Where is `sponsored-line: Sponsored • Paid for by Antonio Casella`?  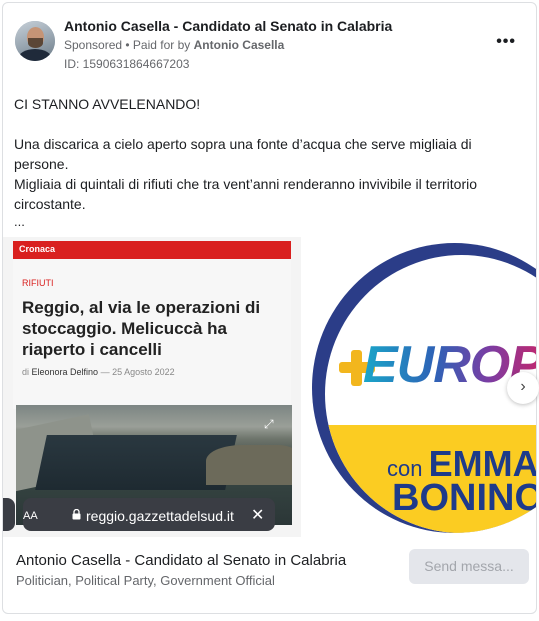
sponsored-line: Sponsored • Paid for by Antonio Casella is located at coordinates (174, 45).